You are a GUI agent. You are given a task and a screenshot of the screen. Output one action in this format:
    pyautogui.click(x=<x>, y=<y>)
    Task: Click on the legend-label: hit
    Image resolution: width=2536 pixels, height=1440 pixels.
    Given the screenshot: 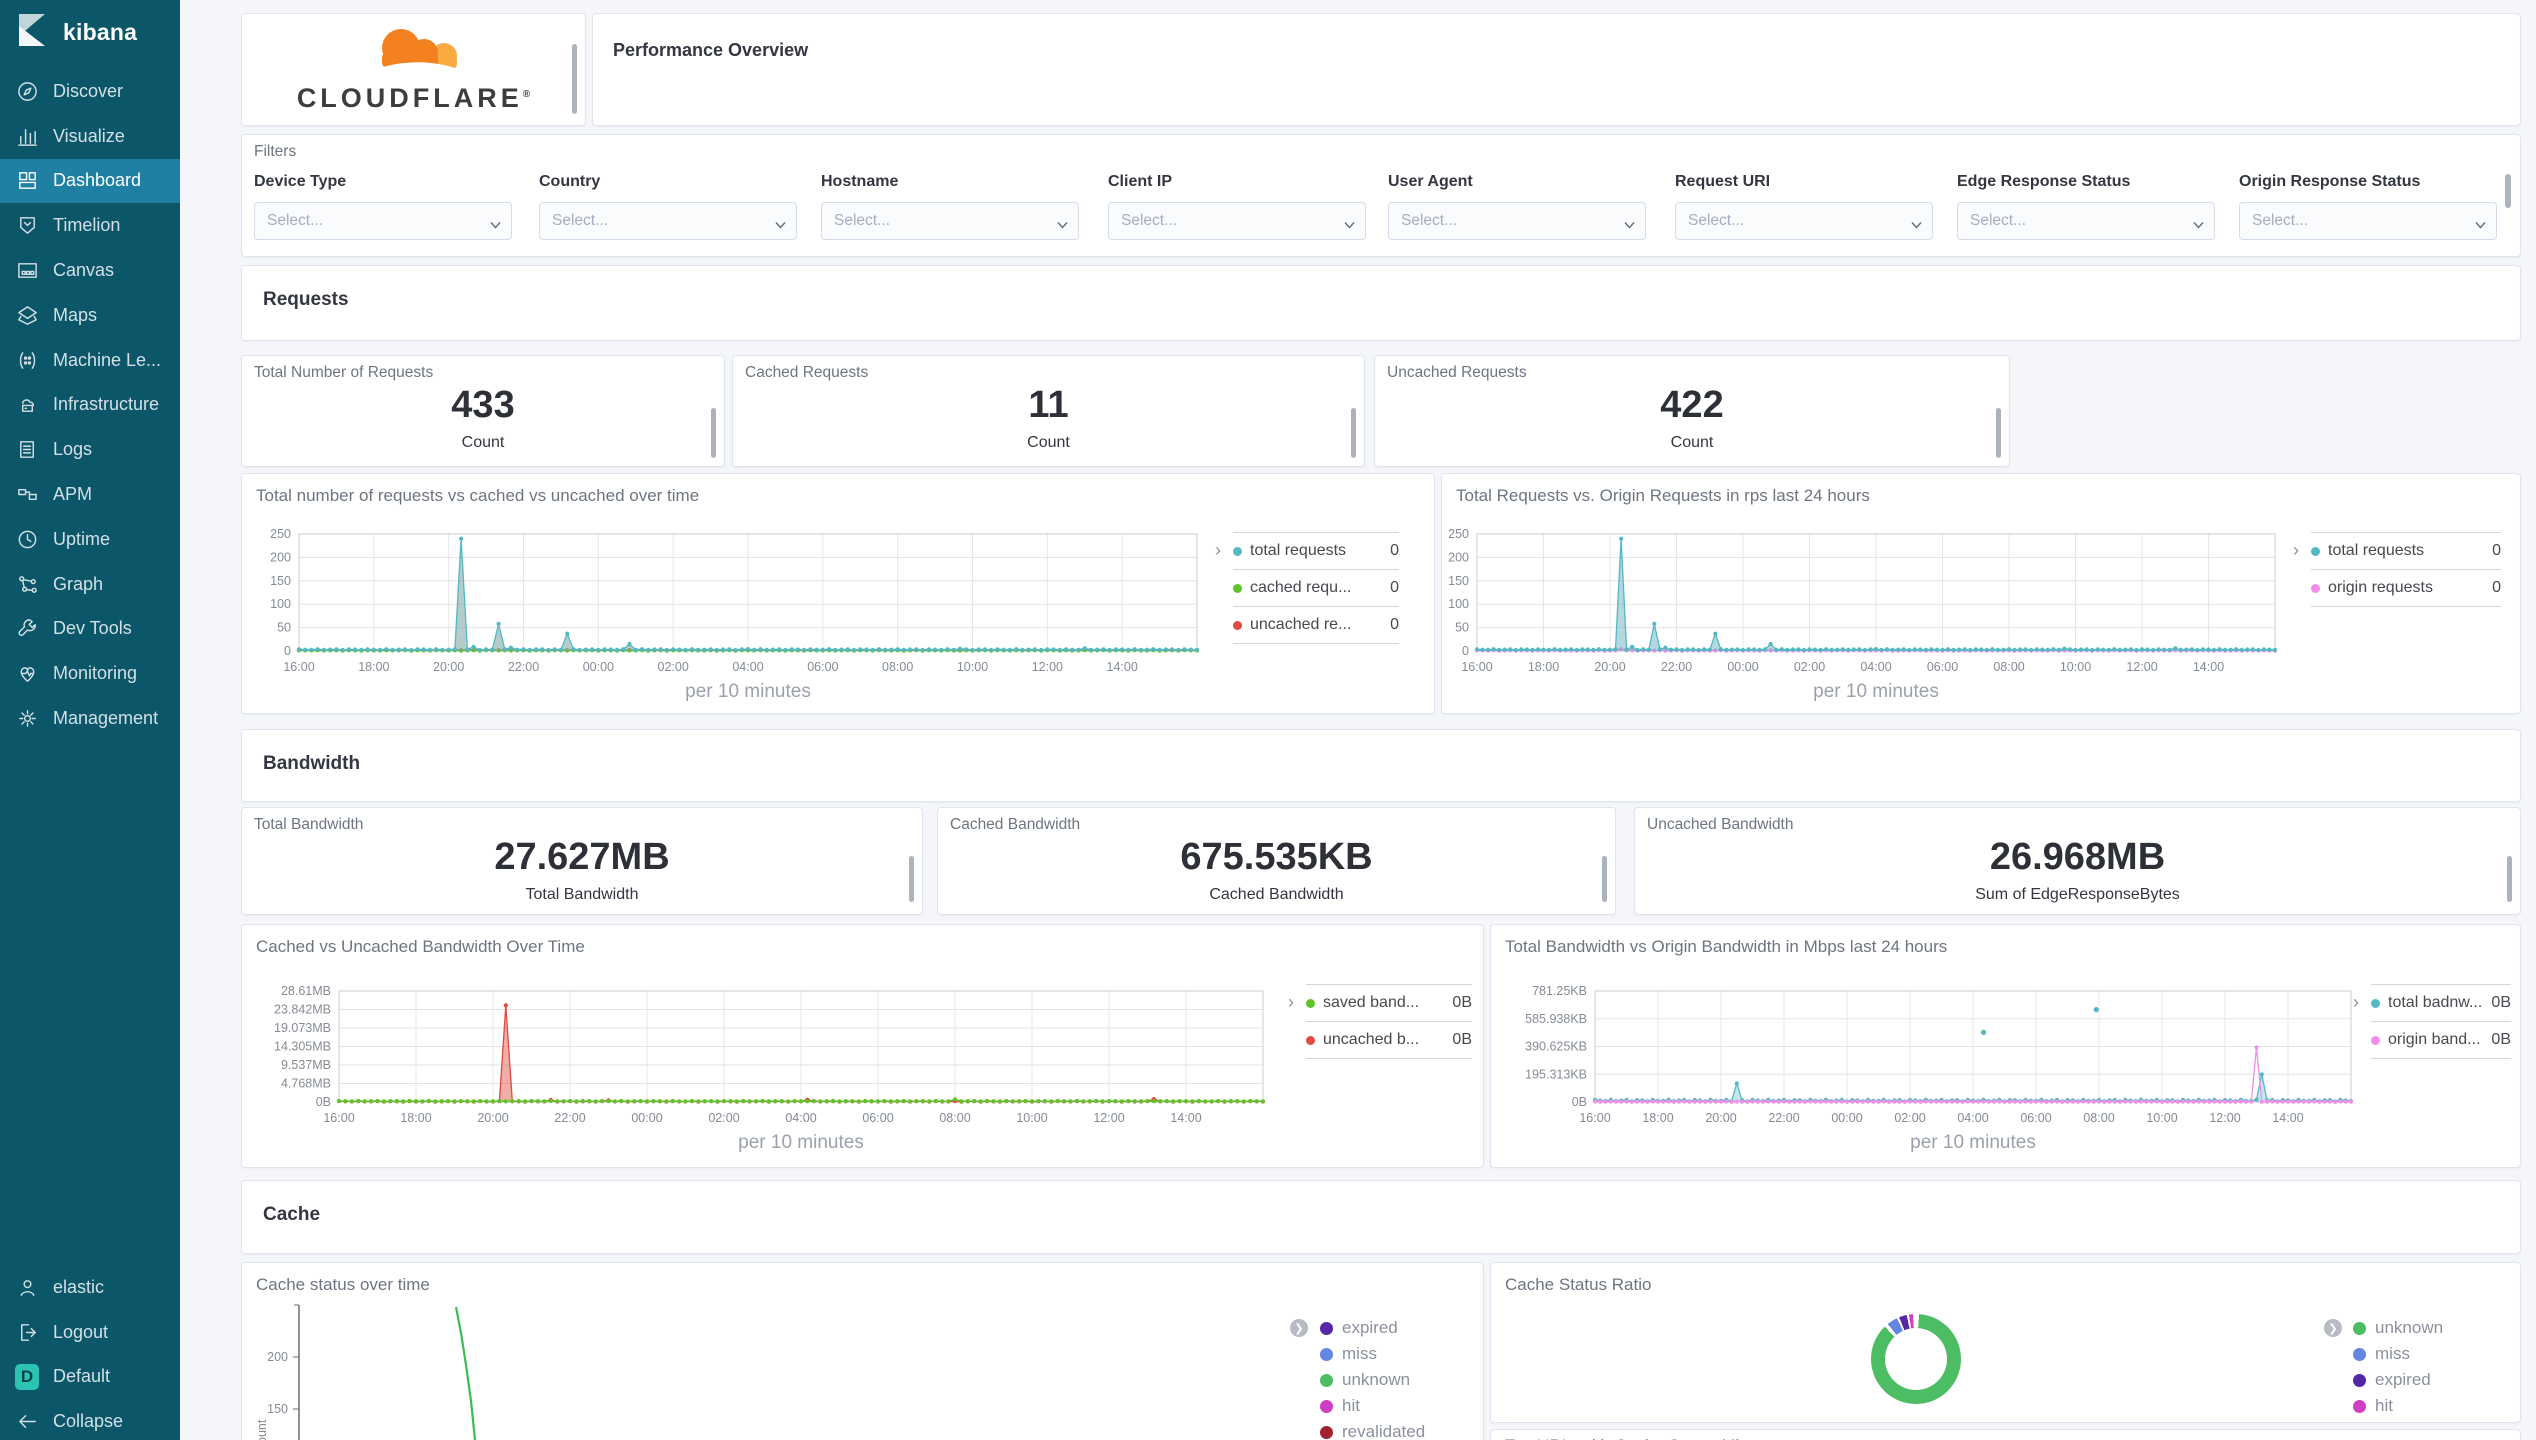 What is the action you would take?
    pyautogui.click(x=2384, y=1405)
    